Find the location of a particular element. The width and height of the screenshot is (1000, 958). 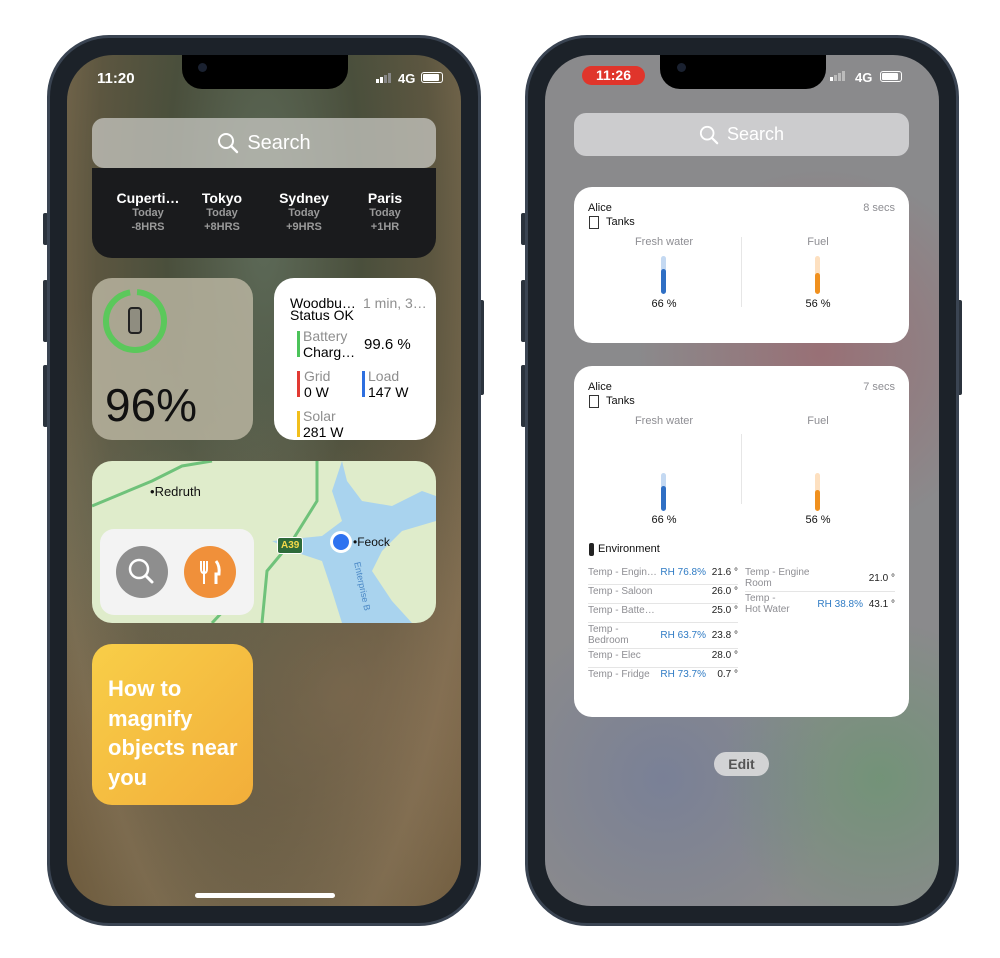

environment-row: Temp - Engine Room 21.0 ° is located at coordinates (820, 579).